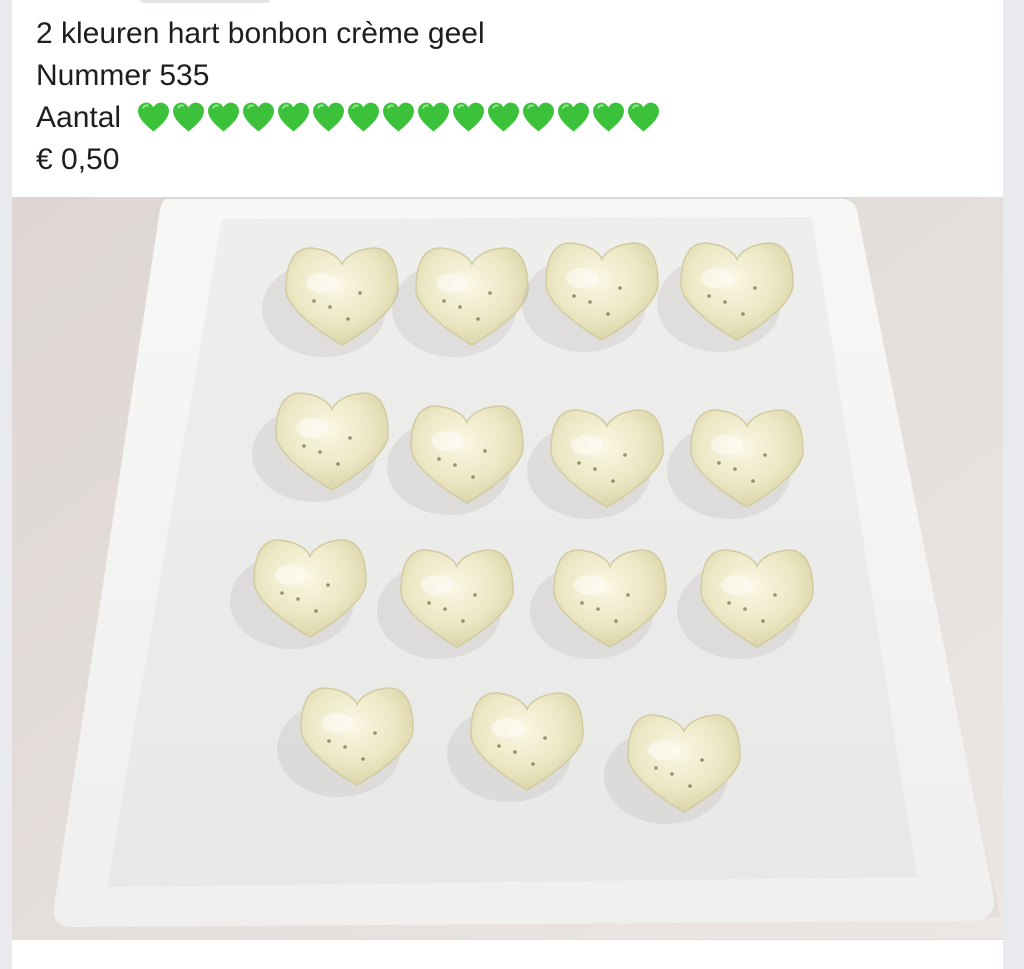 The width and height of the screenshot is (1024, 969). Describe the element at coordinates (507, 954) in the screenshot. I see `post-footer` at that location.